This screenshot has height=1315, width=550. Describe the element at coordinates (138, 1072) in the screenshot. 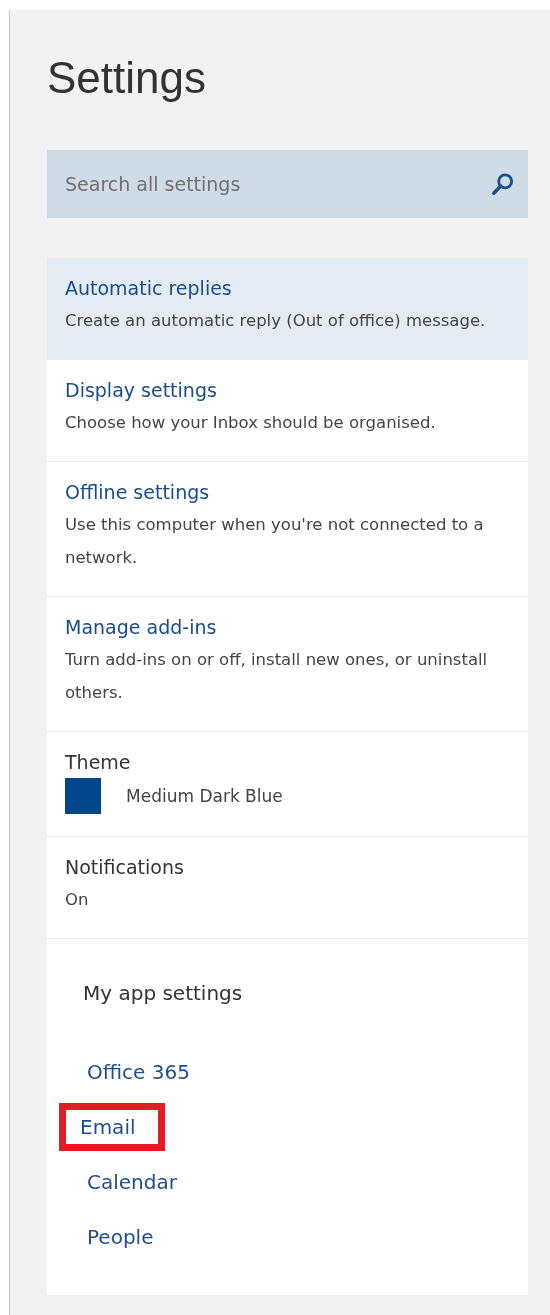

I see `app-link: Office 365` at that location.